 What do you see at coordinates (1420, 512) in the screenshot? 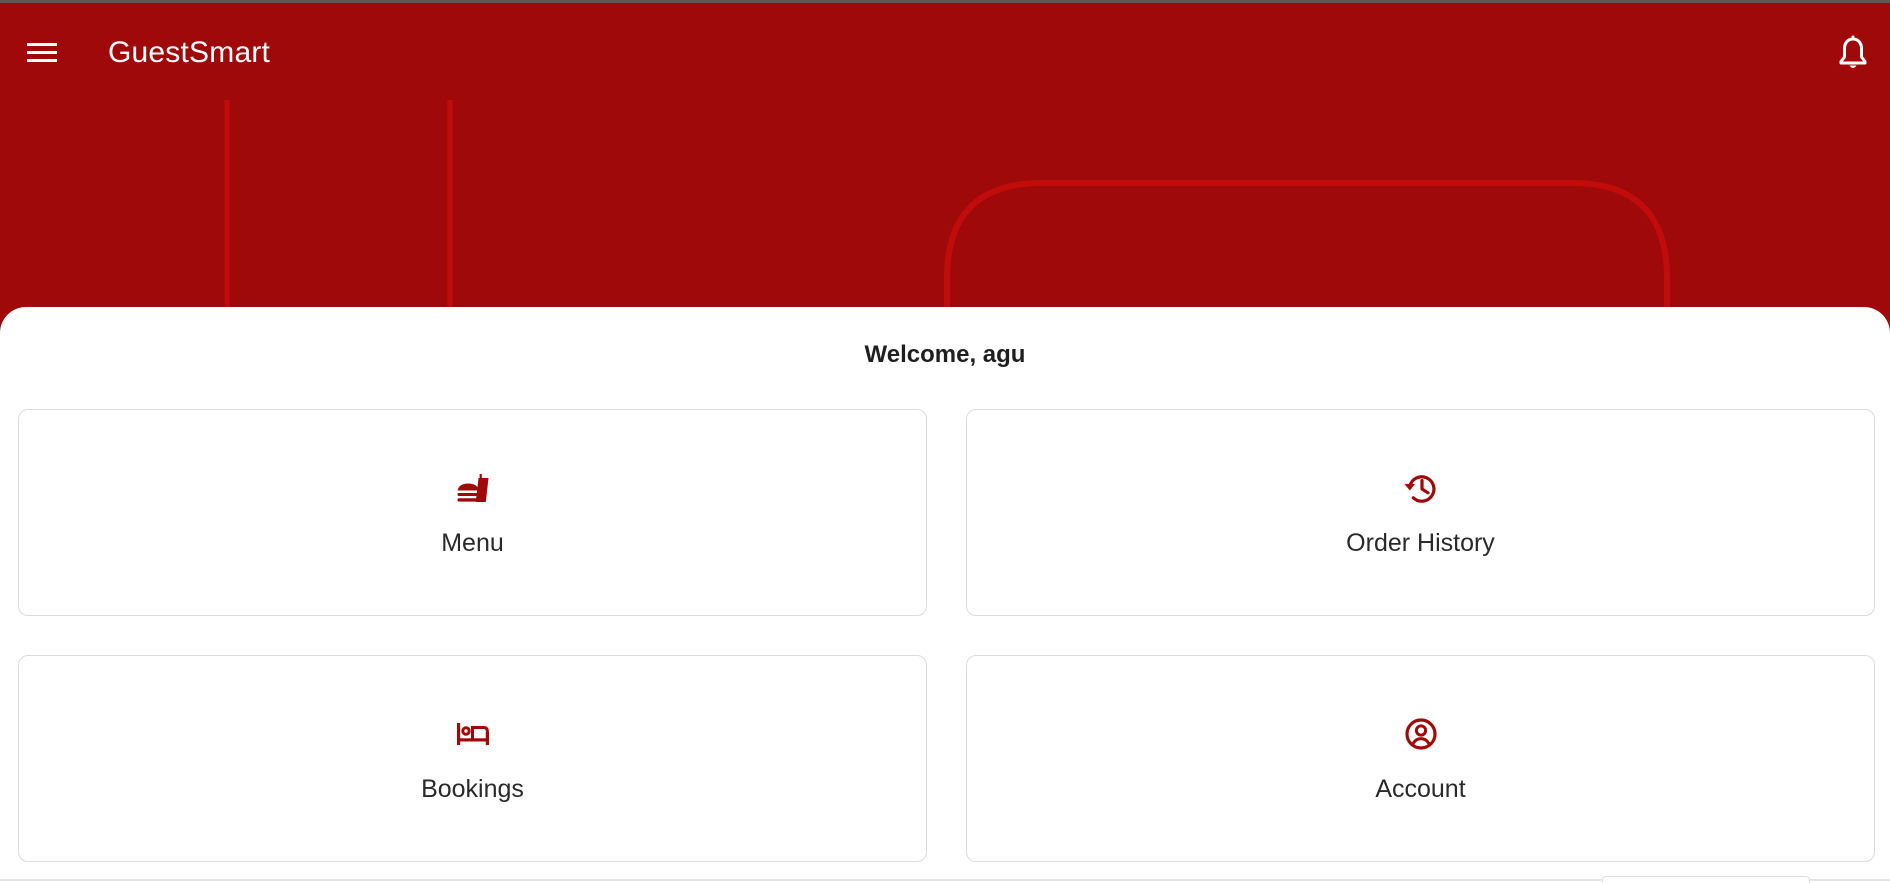
I see `order-history-card: Order History` at bounding box center [1420, 512].